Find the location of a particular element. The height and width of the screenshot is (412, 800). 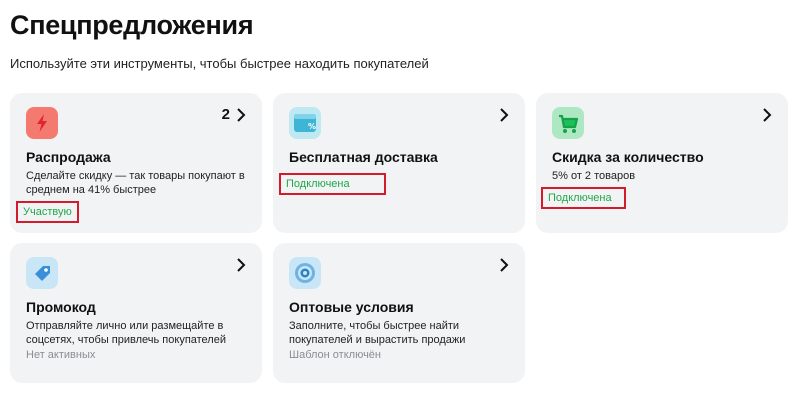

card-title: Распродажа is located at coordinates (68, 157).